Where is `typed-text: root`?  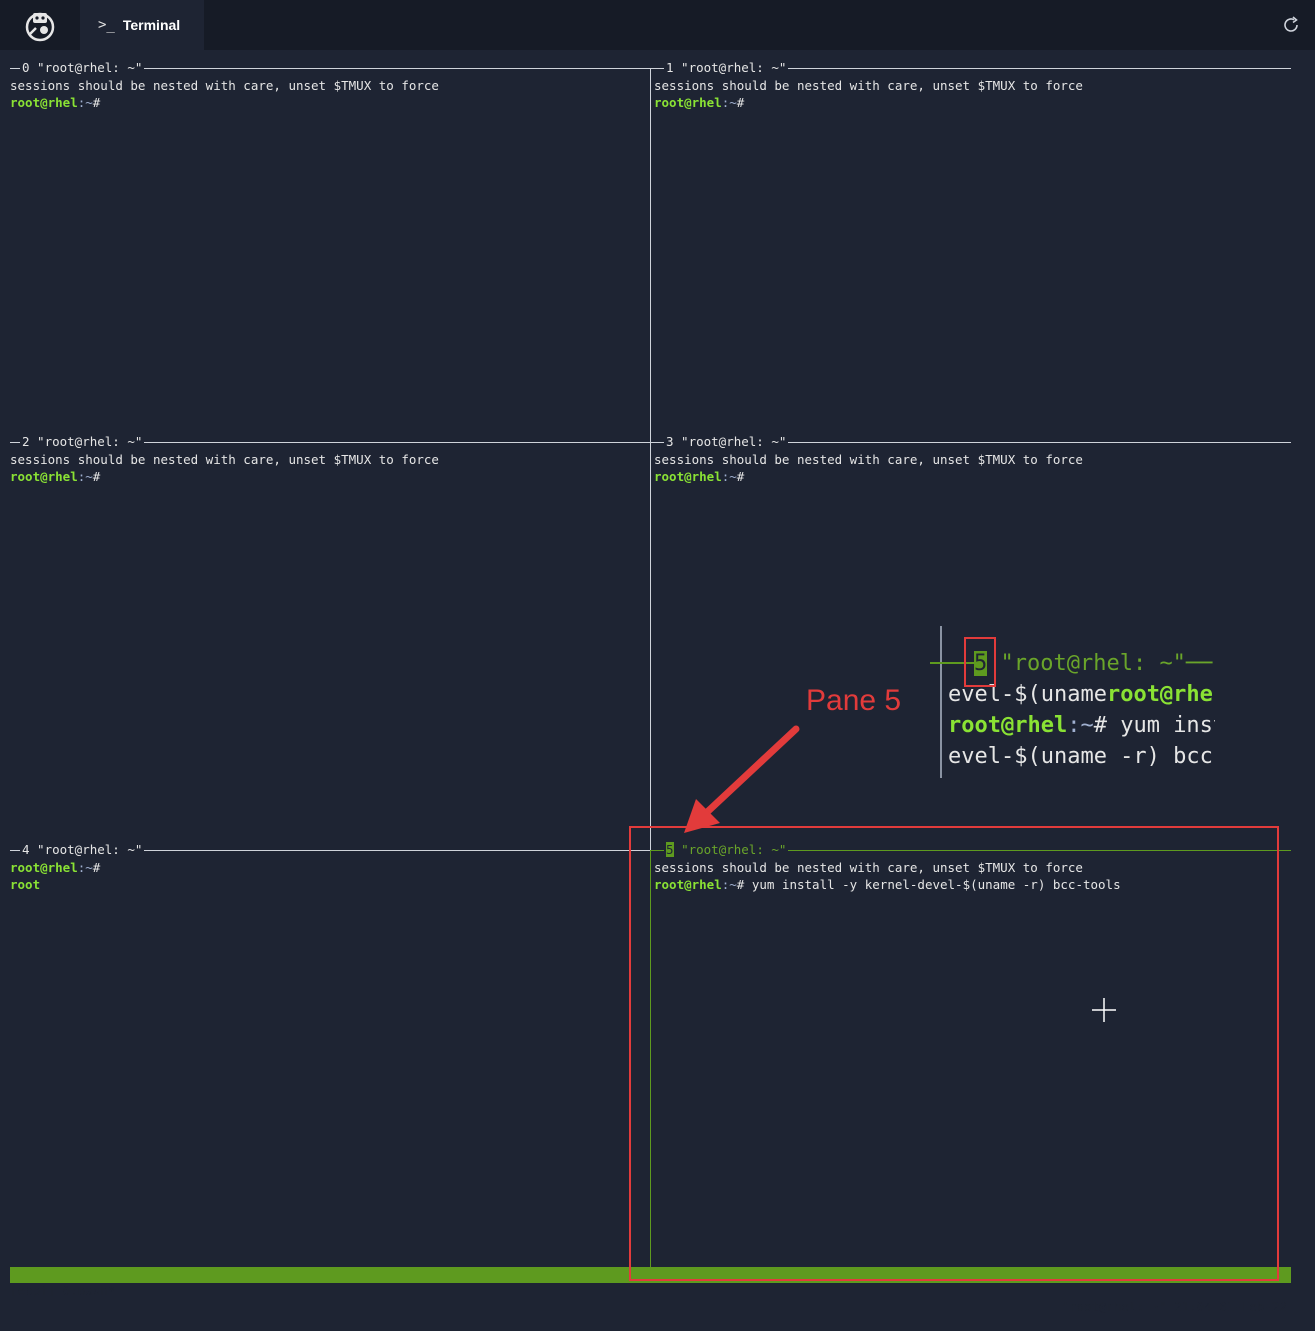 typed-text: root is located at coordinates (25, 884).